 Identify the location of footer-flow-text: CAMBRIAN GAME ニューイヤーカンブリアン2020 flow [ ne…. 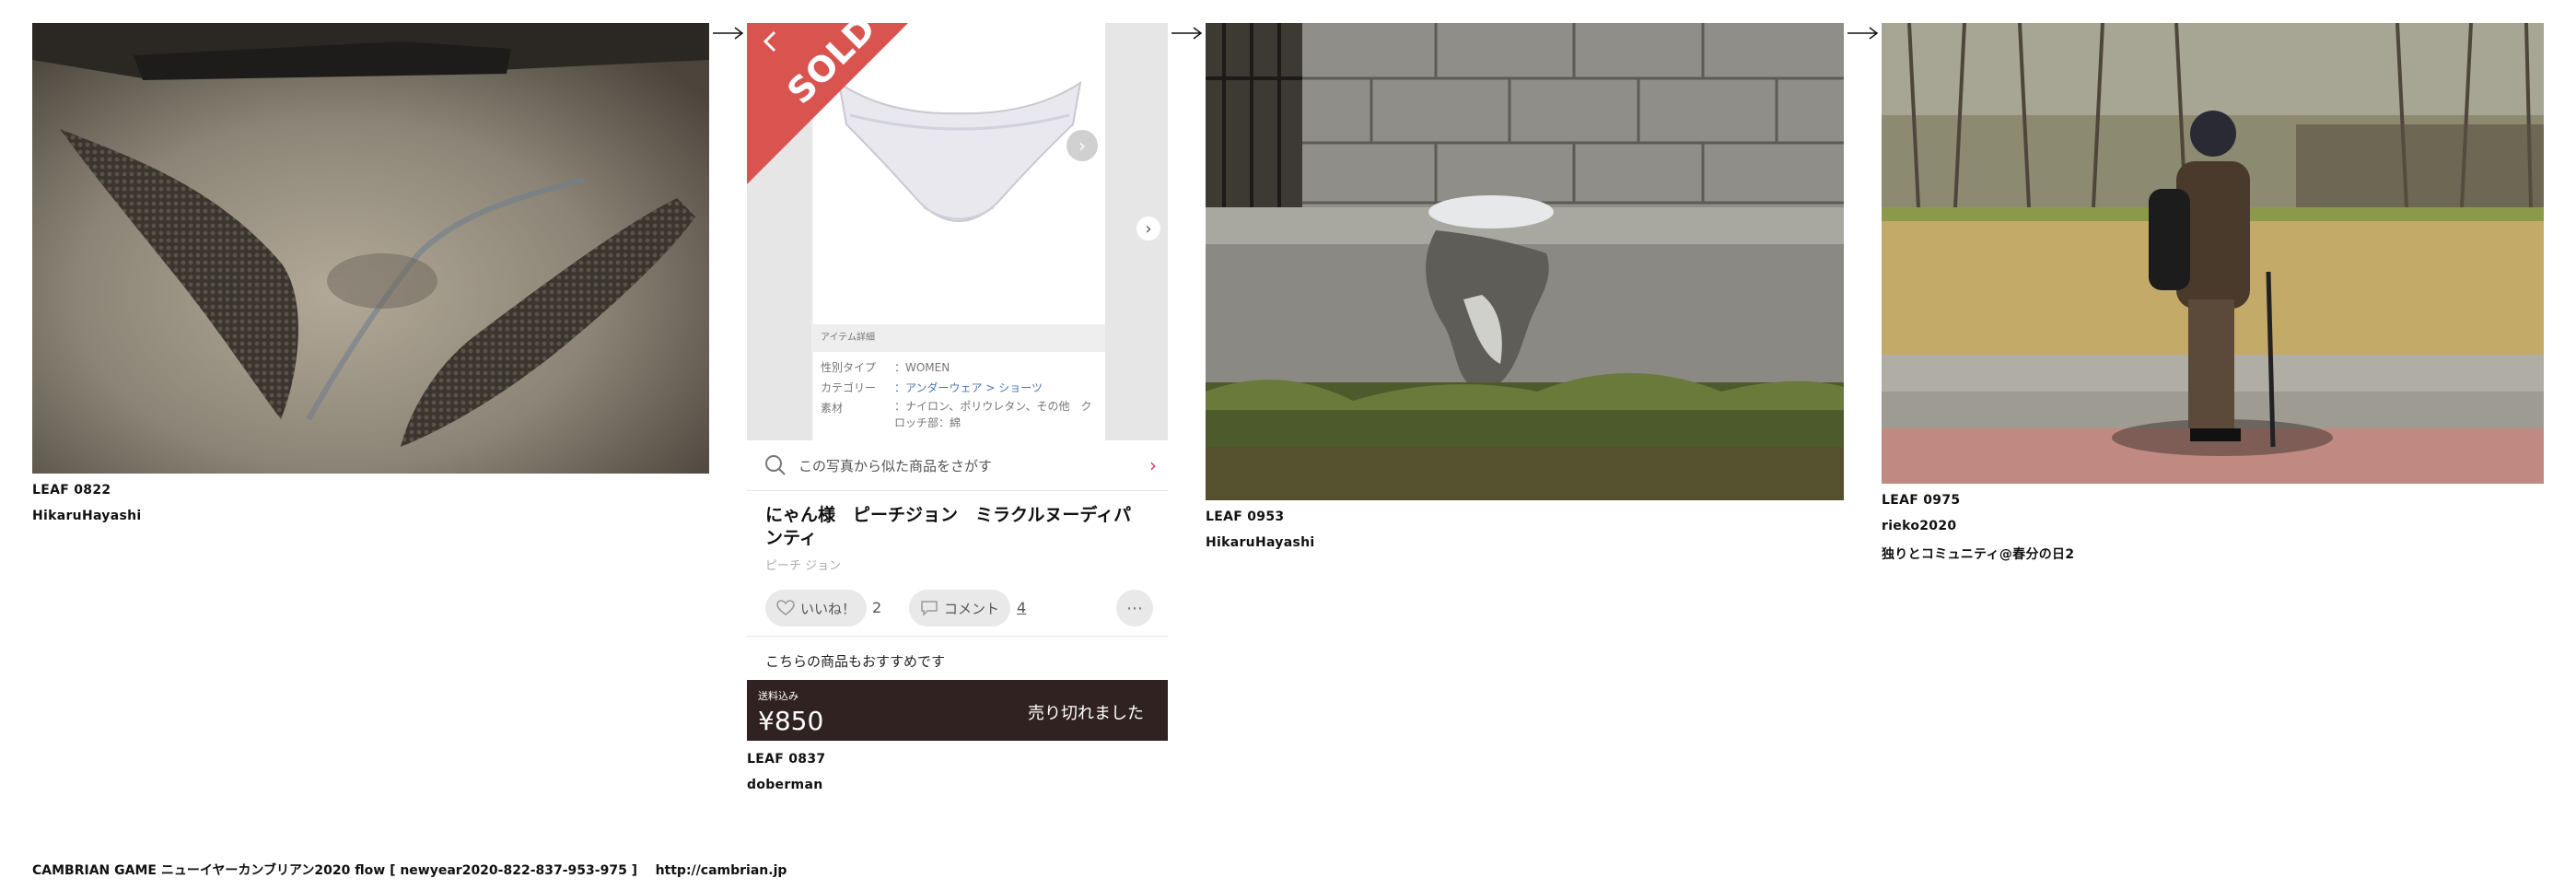
(335, 870).